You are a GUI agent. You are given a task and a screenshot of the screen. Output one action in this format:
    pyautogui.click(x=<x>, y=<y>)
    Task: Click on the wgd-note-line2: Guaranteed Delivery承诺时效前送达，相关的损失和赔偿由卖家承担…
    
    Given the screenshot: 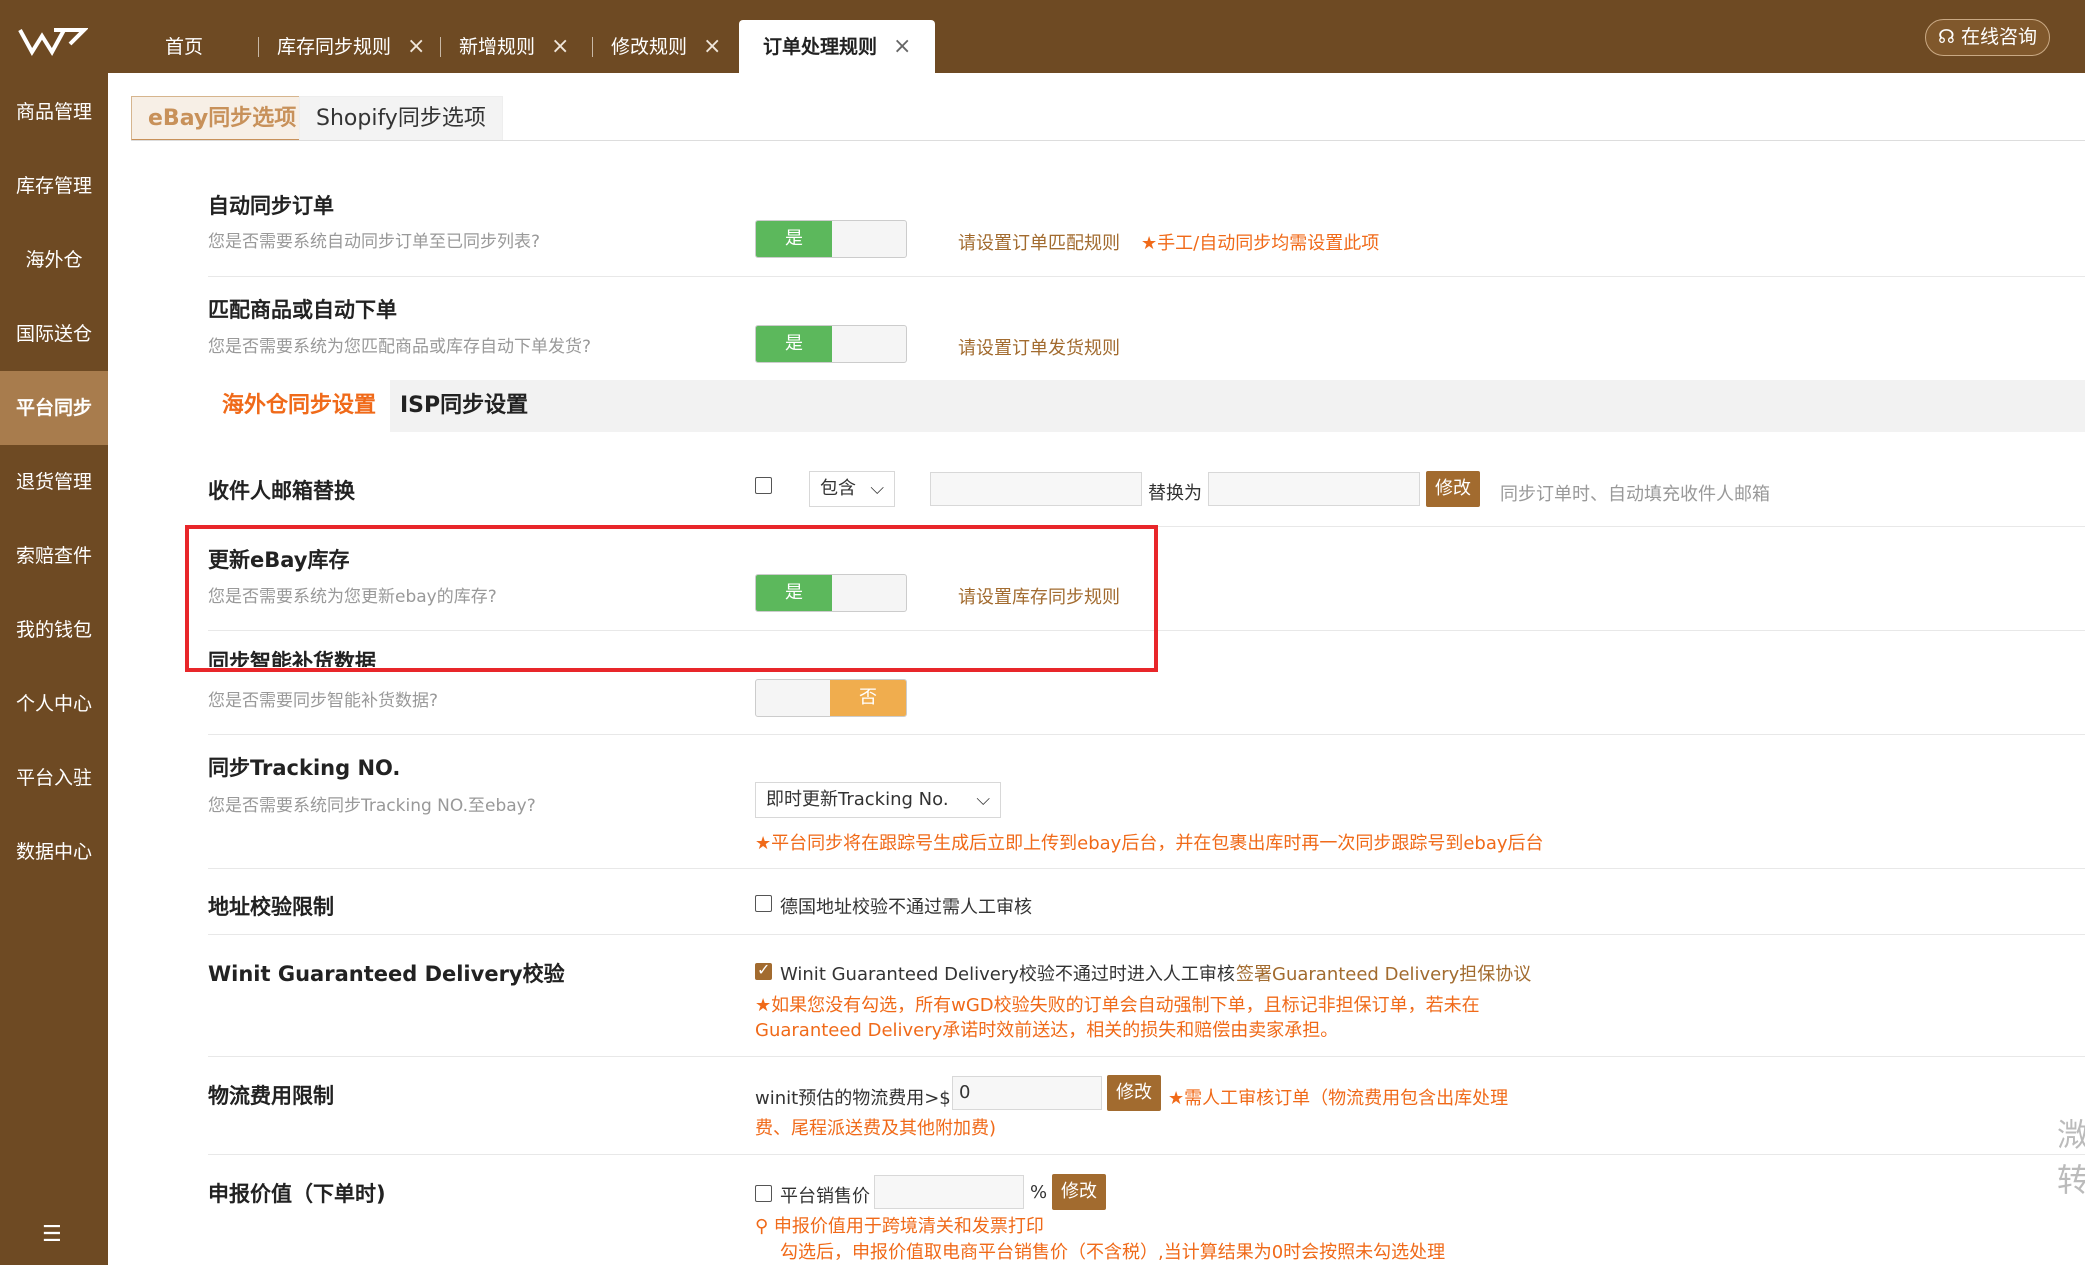 What is the action you would take?
    pyautogui.click(x=1047, y=1030)
    